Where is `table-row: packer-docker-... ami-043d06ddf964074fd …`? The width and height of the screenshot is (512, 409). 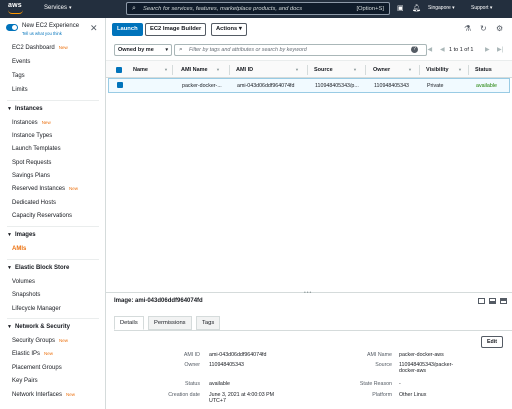
table-row: packer-docker-... ami-043d06ddf964074fd … is located at coordinates (309, 85).